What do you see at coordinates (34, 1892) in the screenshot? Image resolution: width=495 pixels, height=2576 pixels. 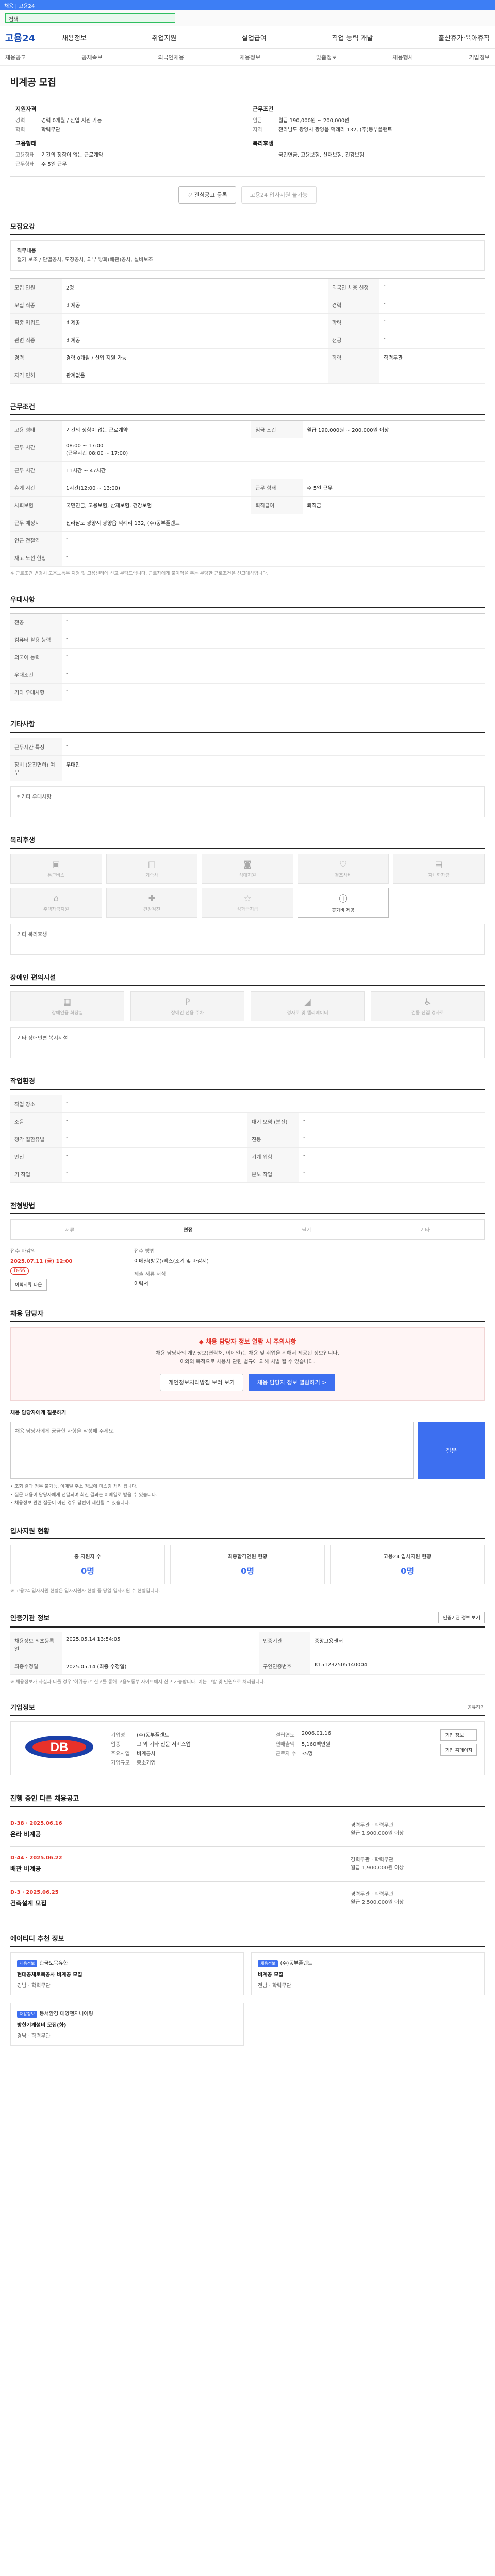 I see `job-deadline: D-3 · 2025.06.25` at bounding box center [34, 1892].